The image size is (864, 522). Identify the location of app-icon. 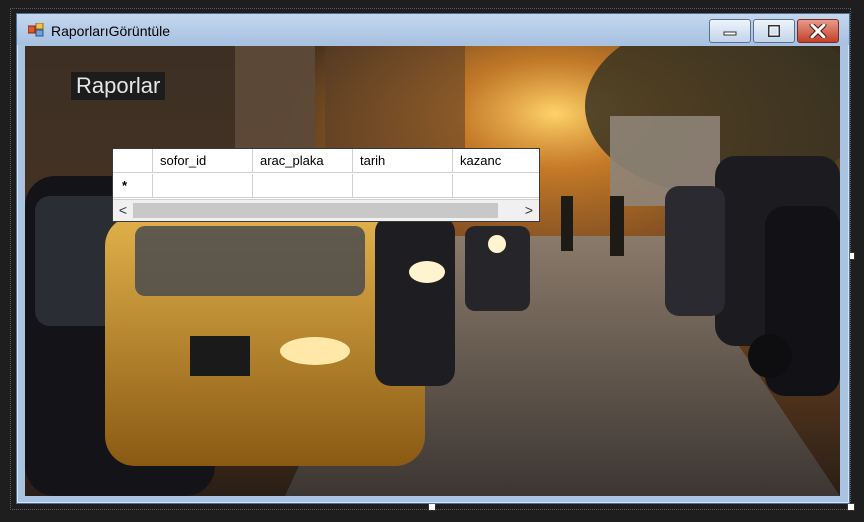
(36, 30).